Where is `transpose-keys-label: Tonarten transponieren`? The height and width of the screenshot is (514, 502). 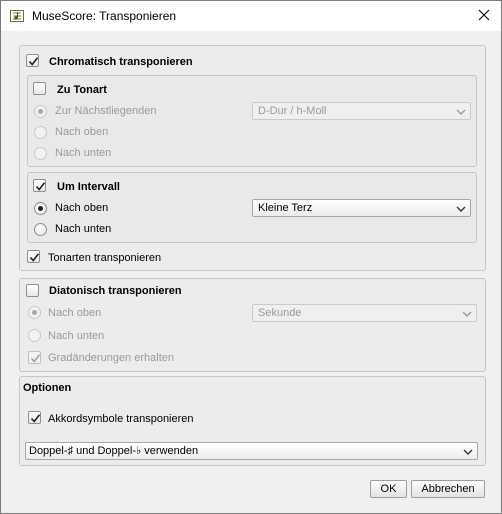
transpose-keys-label: Tonarten transponieren is located at coordinates (105, 258).